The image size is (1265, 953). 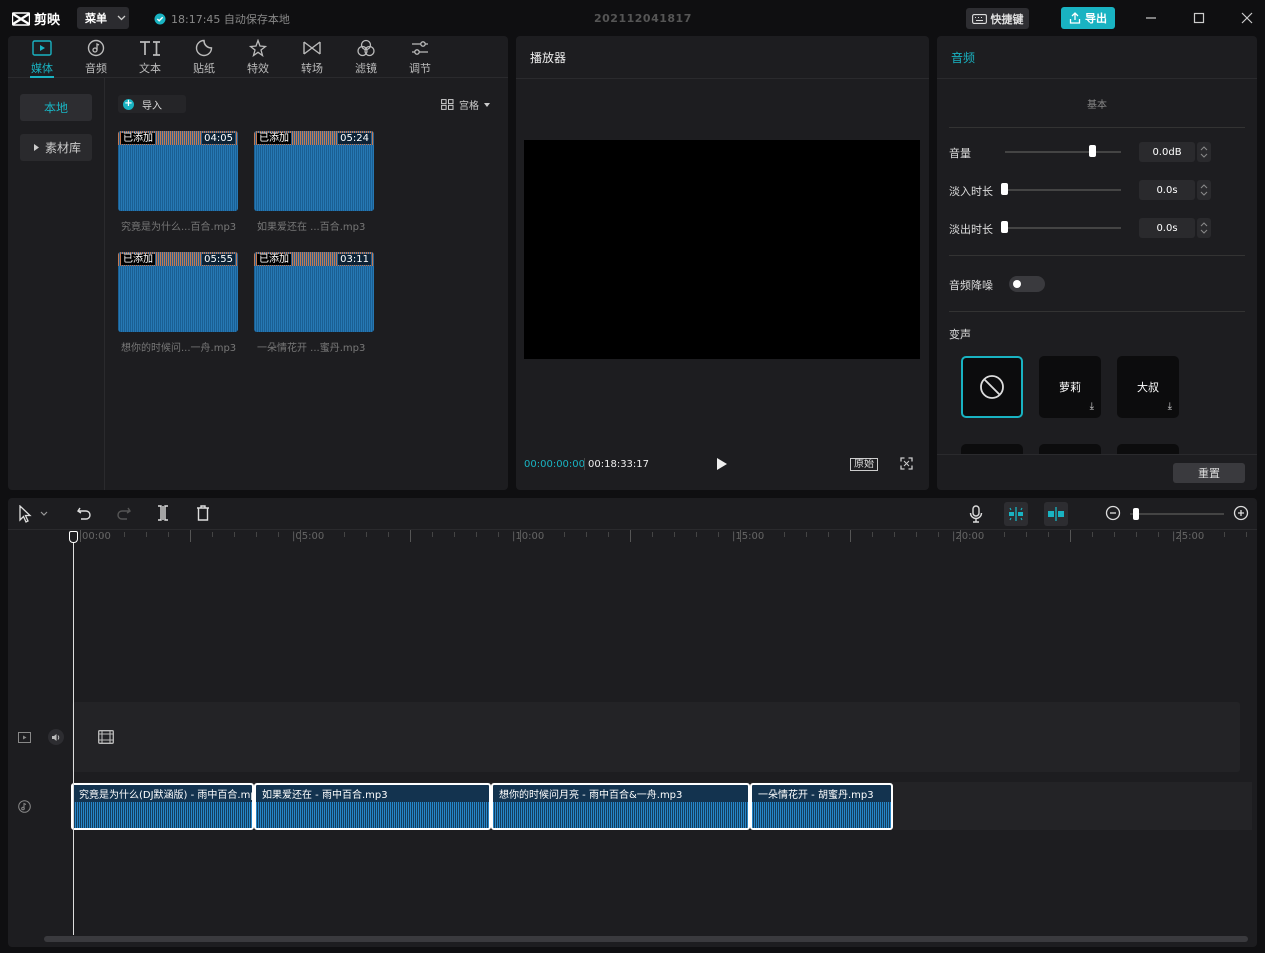 I want to click on tab-basic: 基本, so click(x=1097, y=103).